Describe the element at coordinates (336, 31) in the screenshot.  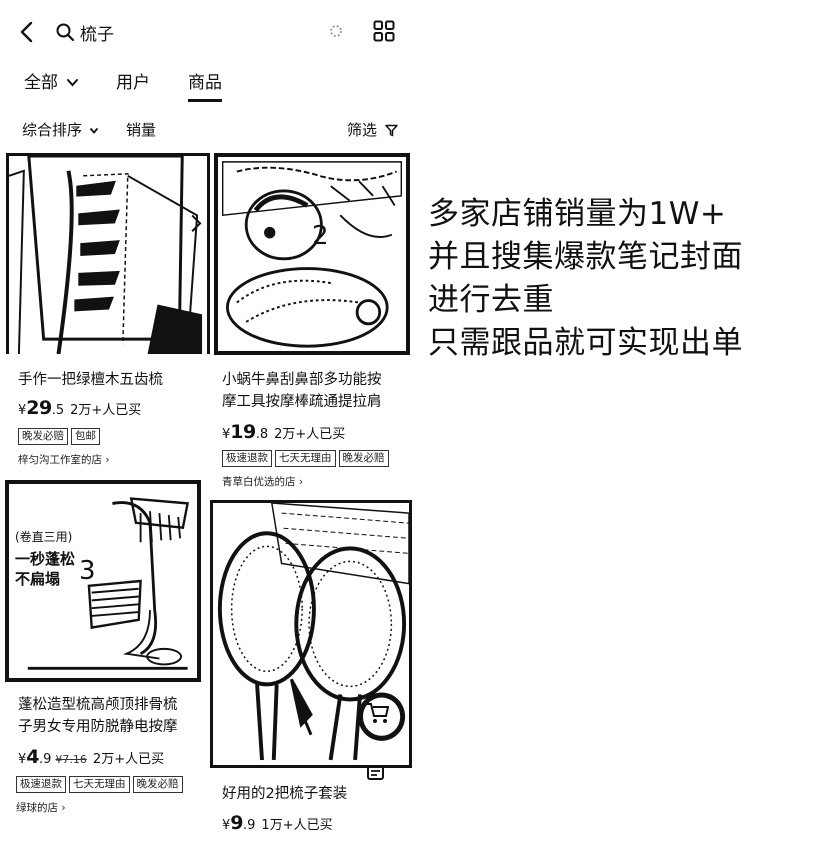
I see `loading-icon` at that location.